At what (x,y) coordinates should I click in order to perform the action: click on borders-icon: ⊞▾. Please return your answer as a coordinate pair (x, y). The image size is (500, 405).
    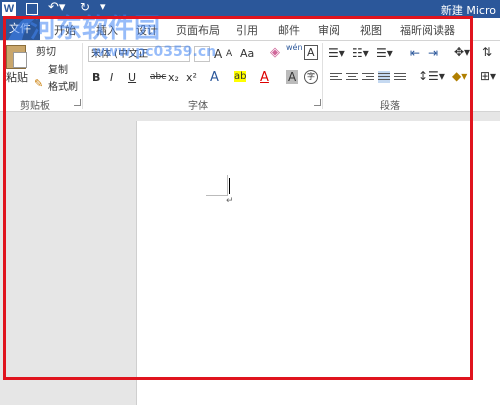
    Looking at the image, I should click on (488, 76).